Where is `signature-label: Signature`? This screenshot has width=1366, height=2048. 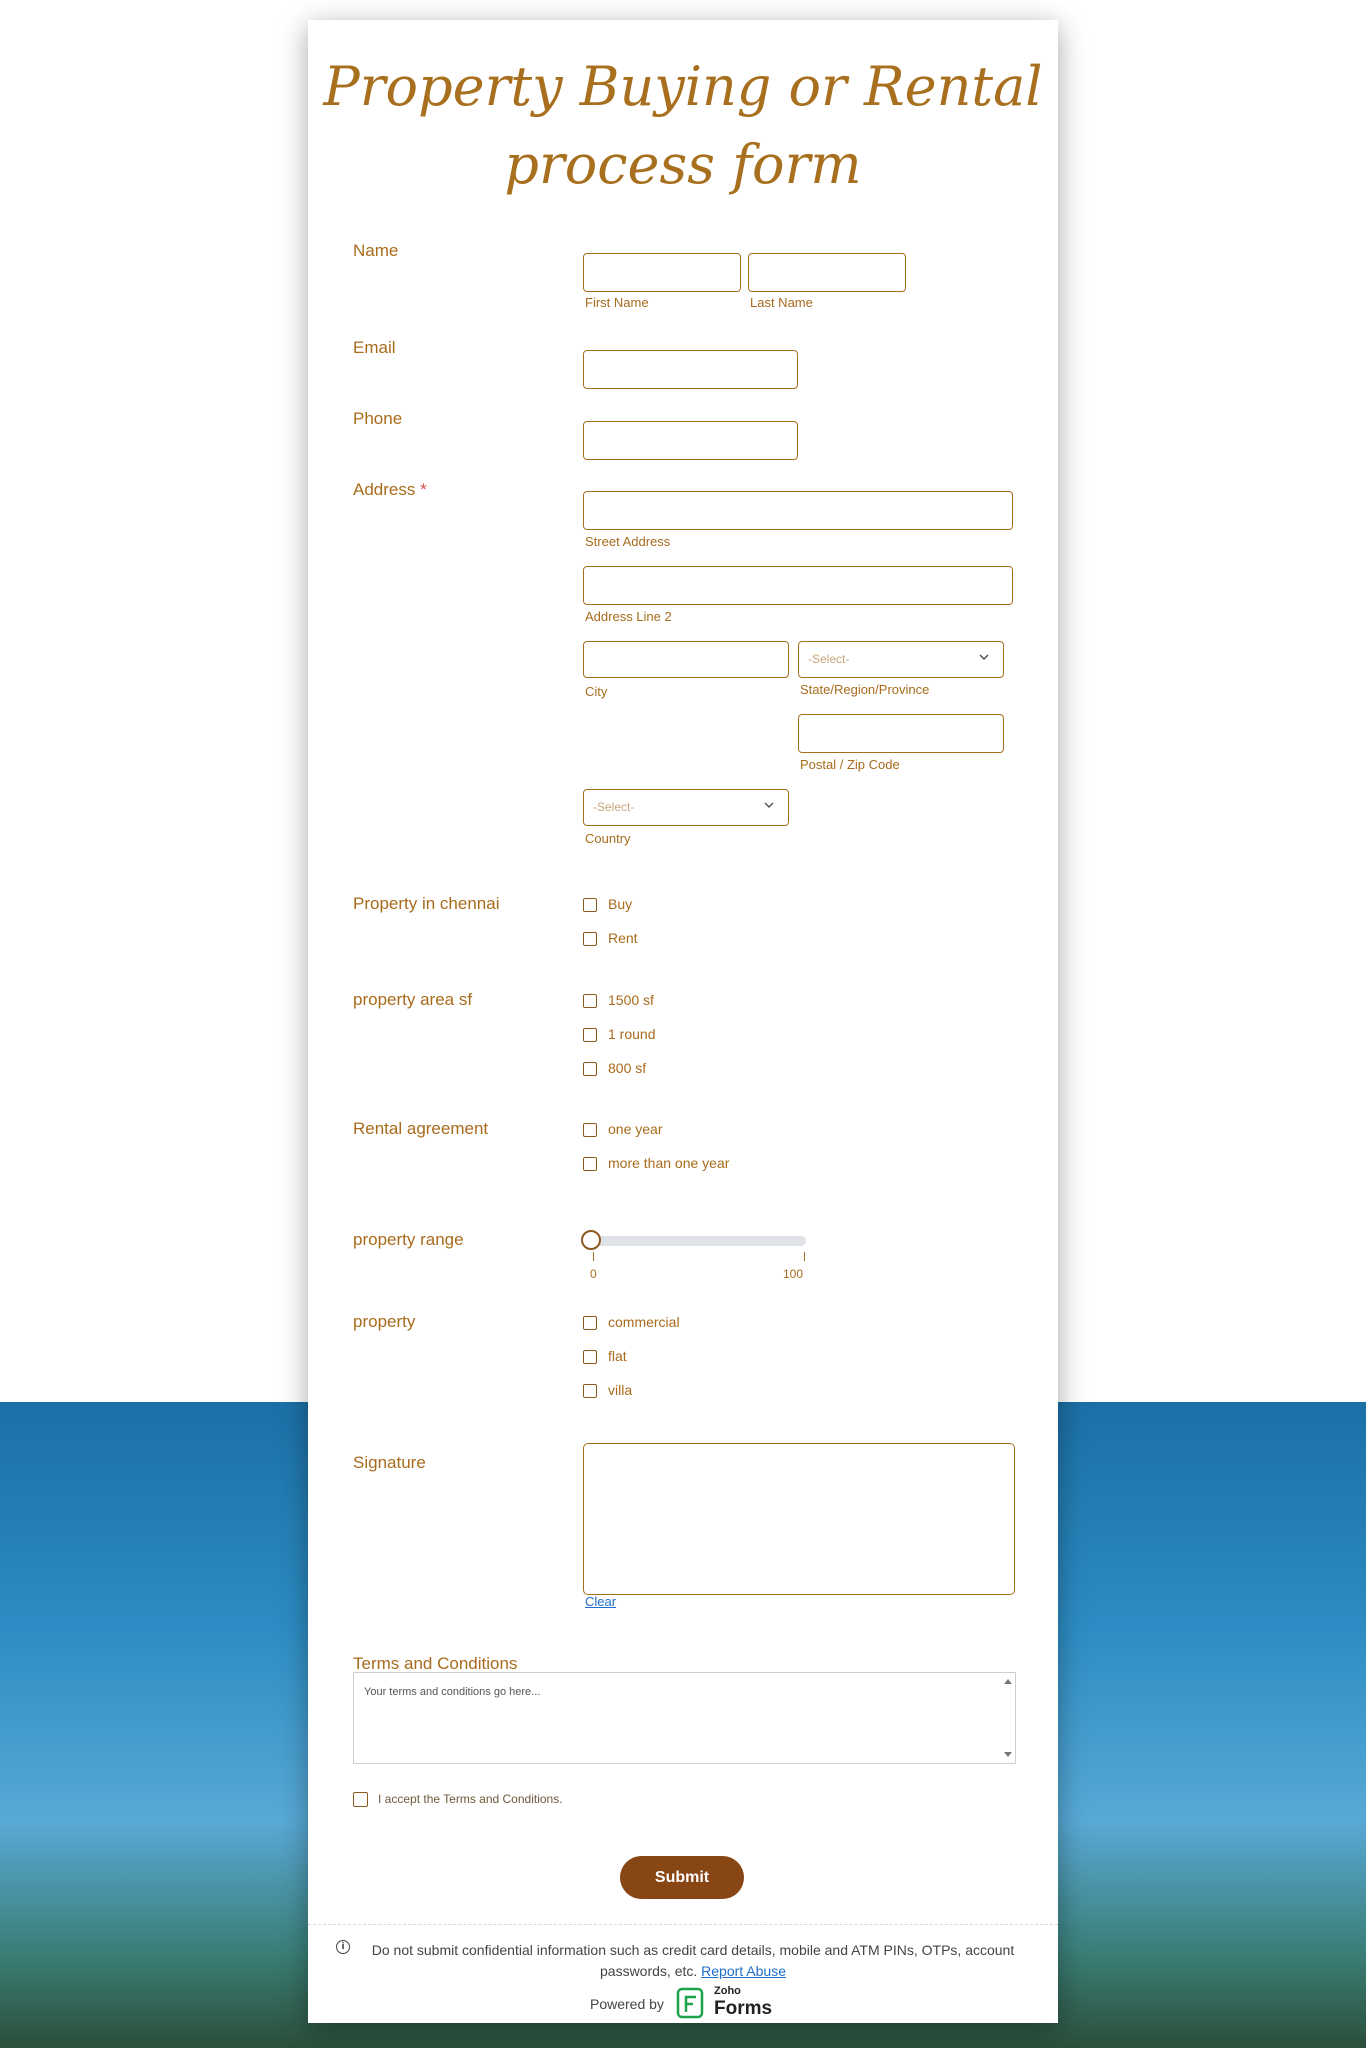 signature-label: Signature is located at coordinates (389, 1462).